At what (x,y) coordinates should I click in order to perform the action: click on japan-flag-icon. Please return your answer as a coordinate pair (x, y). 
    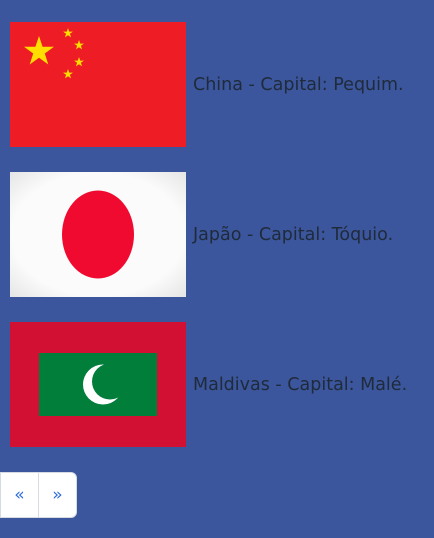
    Looking at the image, I should click on (98, 234).